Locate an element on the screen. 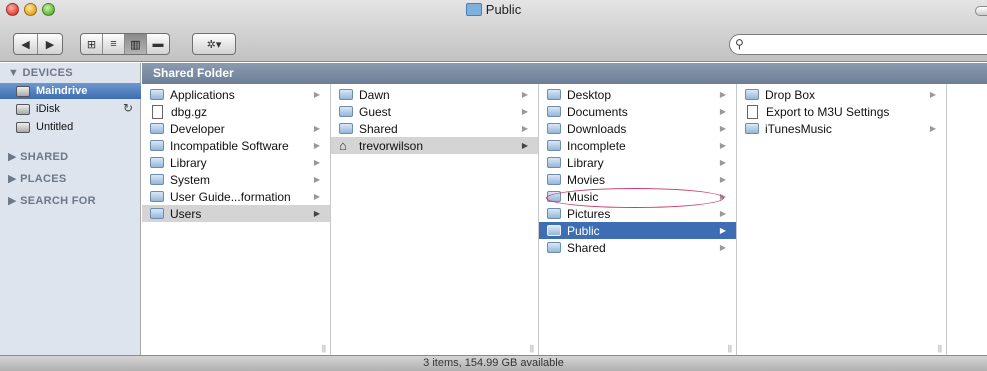  list-item-label: Export to M3U Settings is located at coordinates (828, 111).